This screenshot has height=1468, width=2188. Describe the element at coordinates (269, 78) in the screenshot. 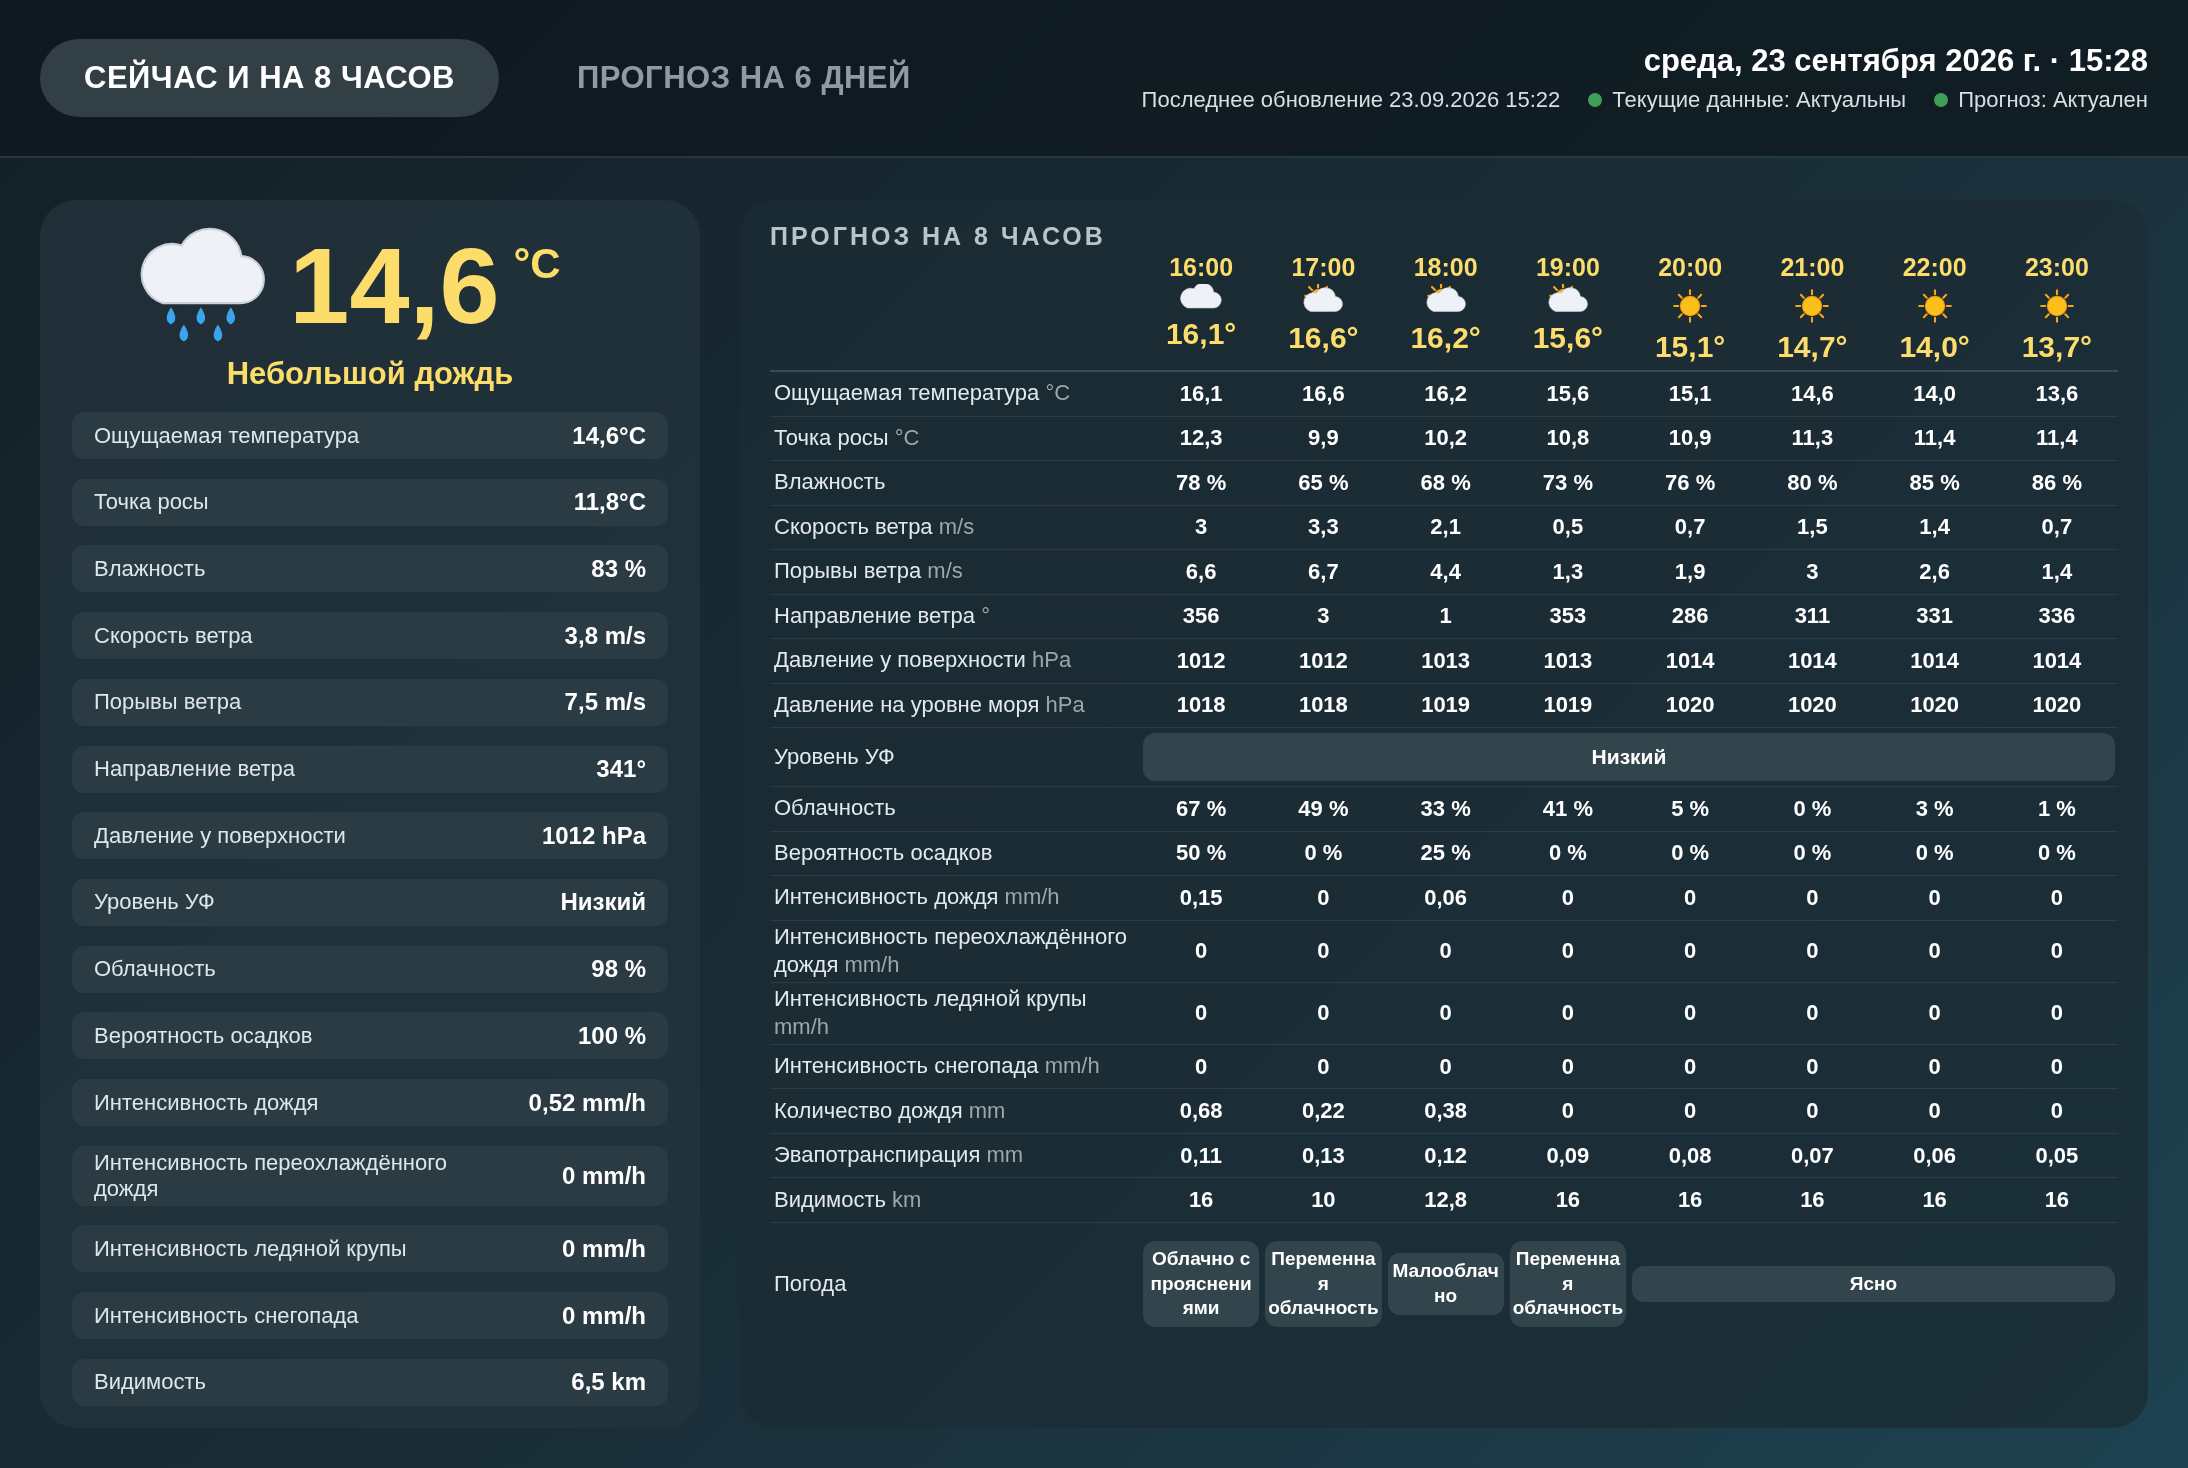

I see `tab: СЕЙЧАС И НА 8 ЧАСОВ` at that location.